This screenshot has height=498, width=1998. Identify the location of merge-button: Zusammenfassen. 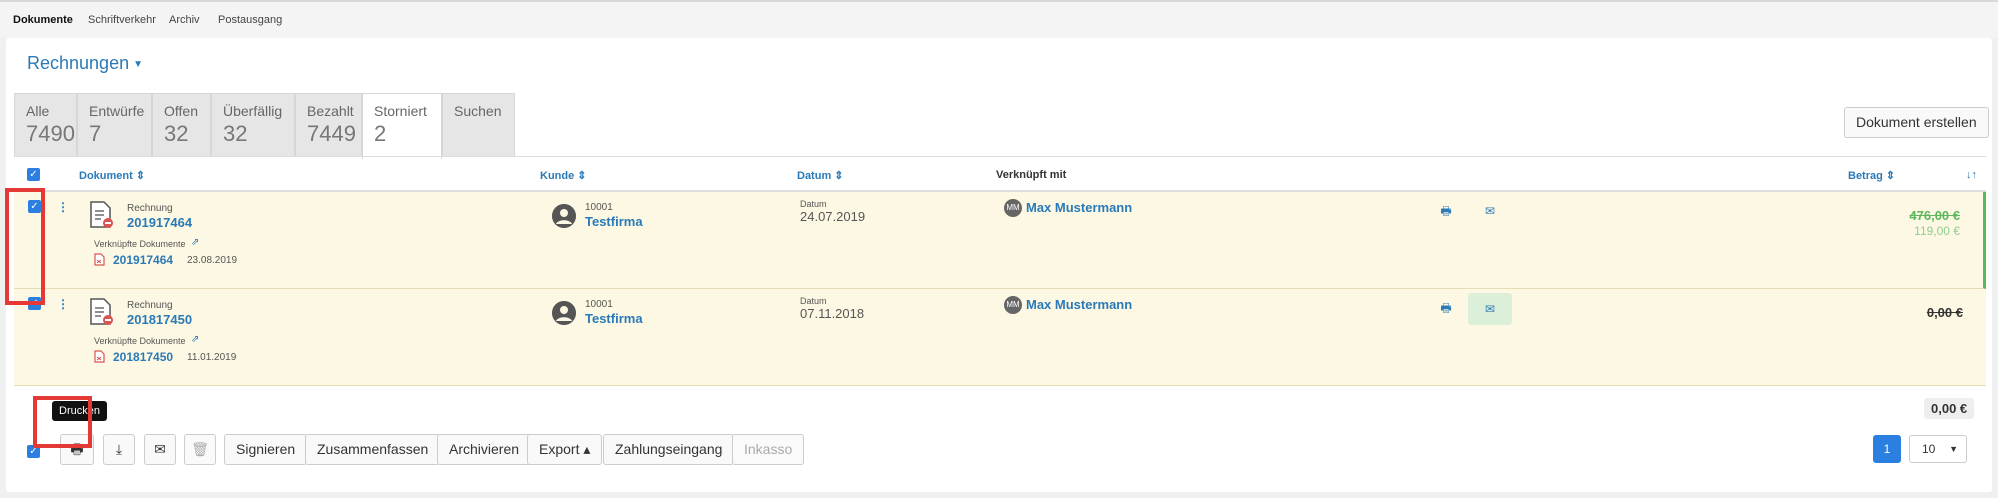
(373, 449).